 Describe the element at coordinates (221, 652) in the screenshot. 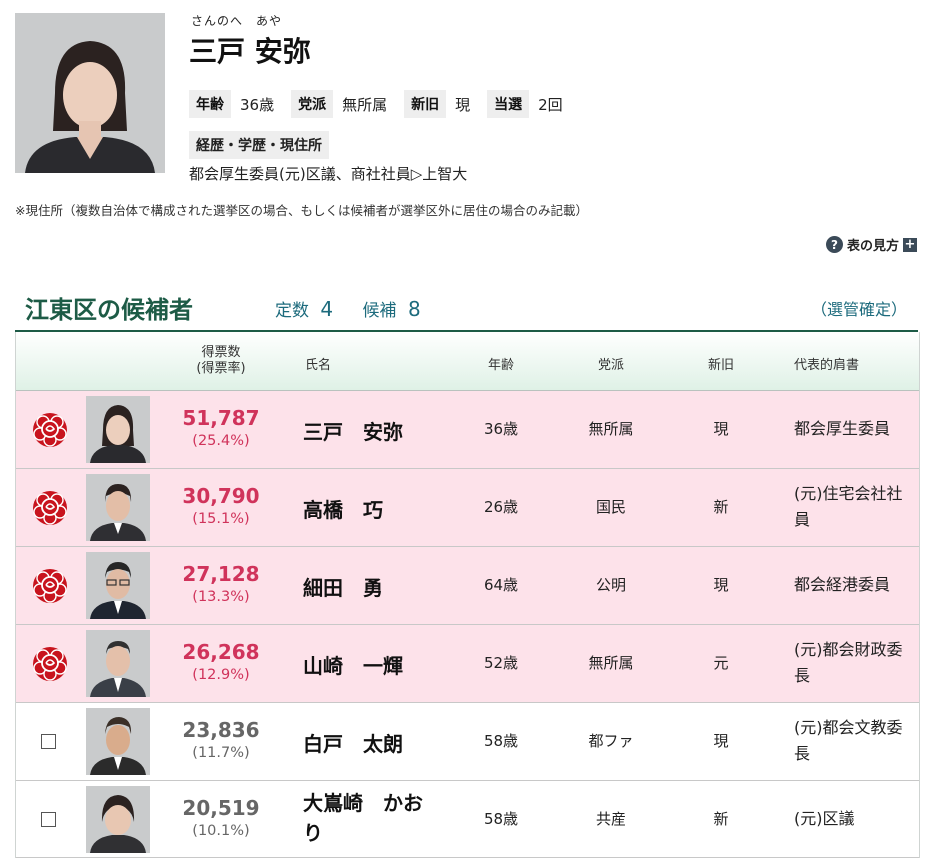

I see `vote-count: 26,268` at that location.